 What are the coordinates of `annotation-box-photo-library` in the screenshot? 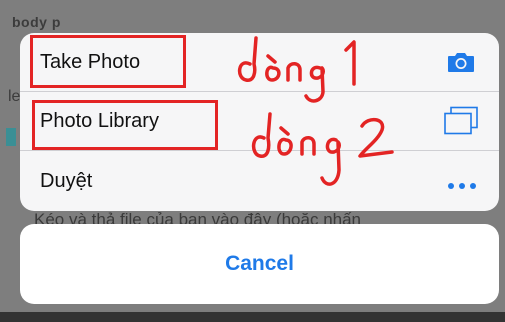 It's located at (125, 125).